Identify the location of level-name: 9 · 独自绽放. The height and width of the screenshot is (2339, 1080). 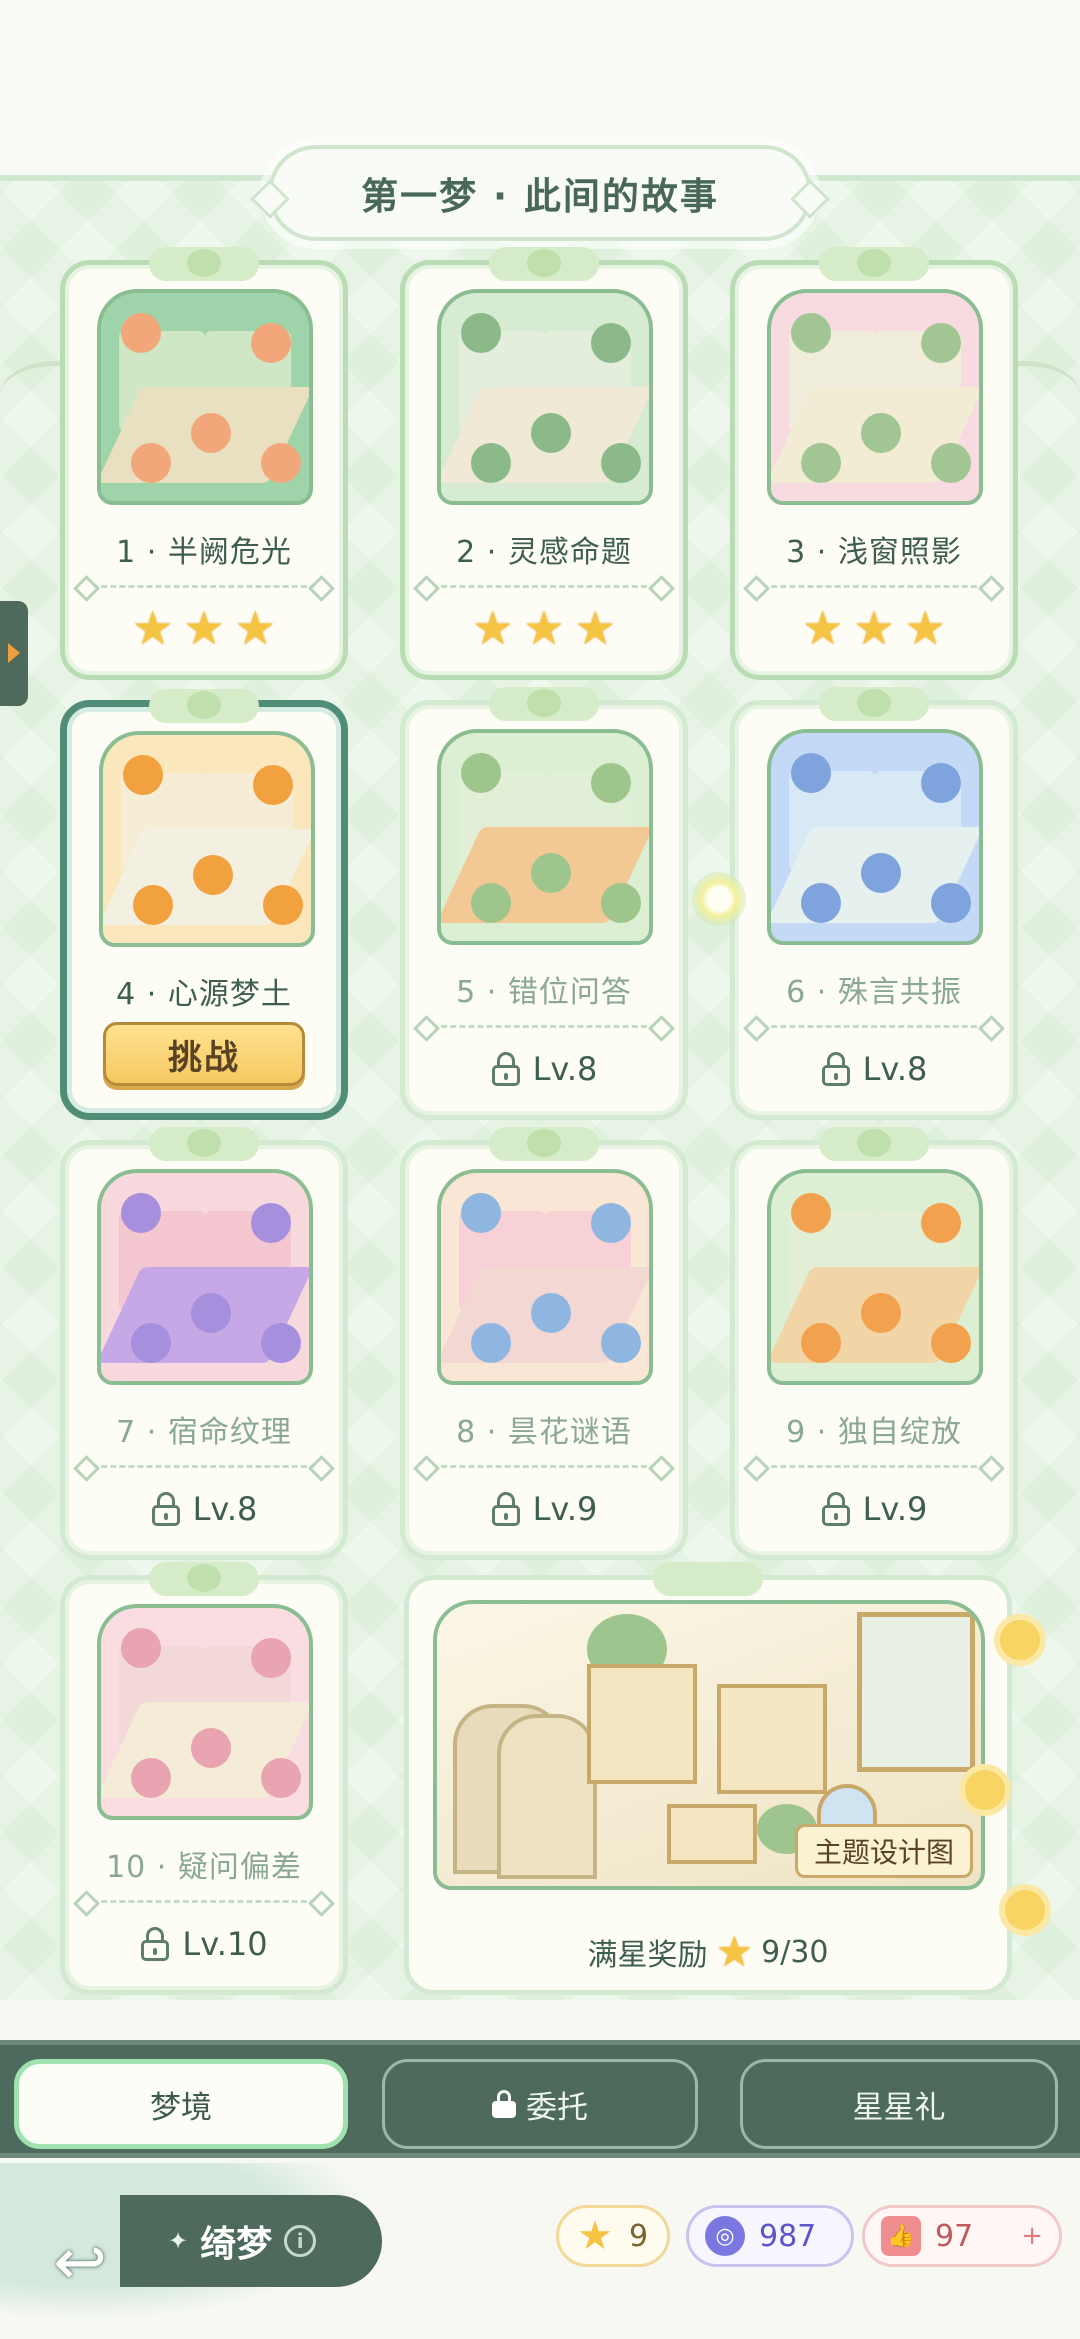
(874, 1432).